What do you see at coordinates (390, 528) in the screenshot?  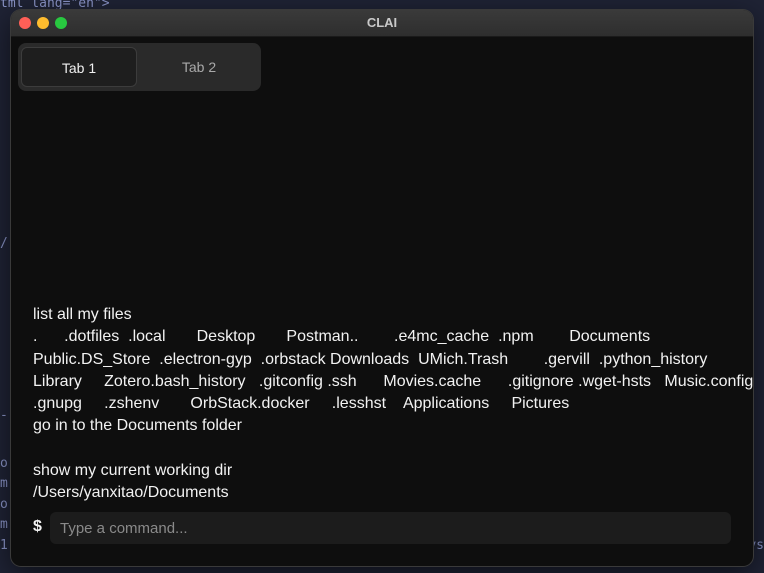 I see `command-input` at bounding box center [390, 528].